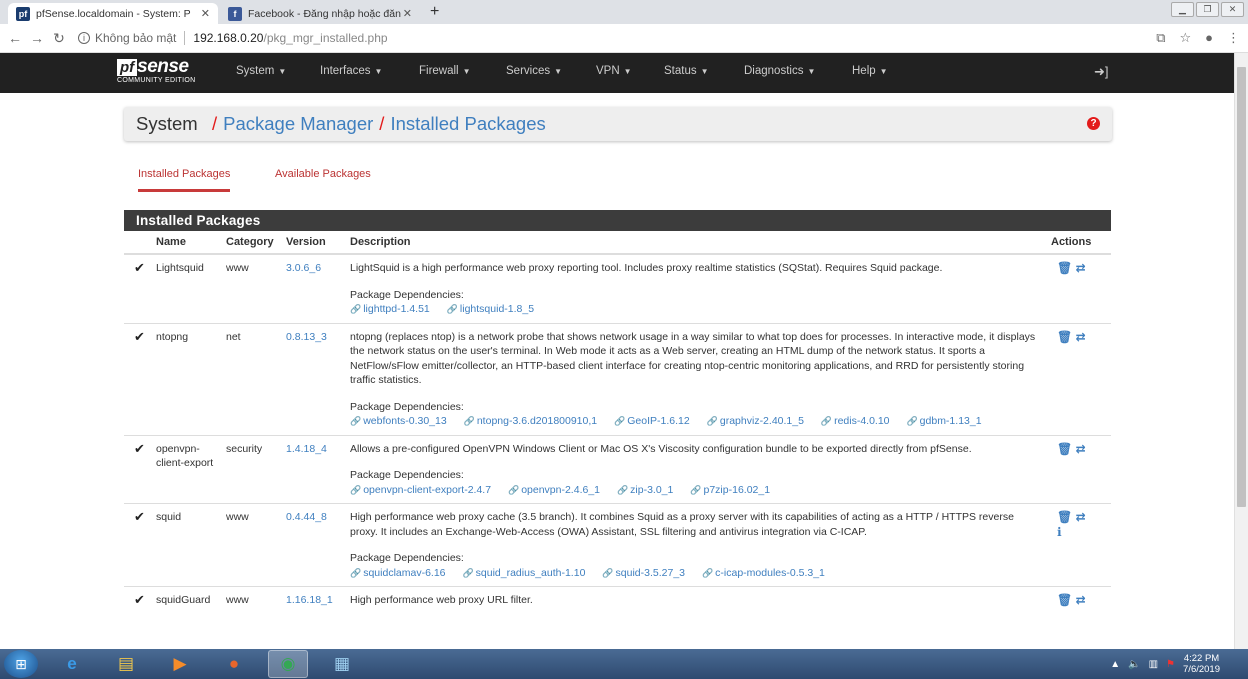 Image resolution: width=1248 pixels, height=679 pixels. Describe the element at coordinates (1232, 9) in the screenshot. I see `close-window-icon: ✕` at that location.